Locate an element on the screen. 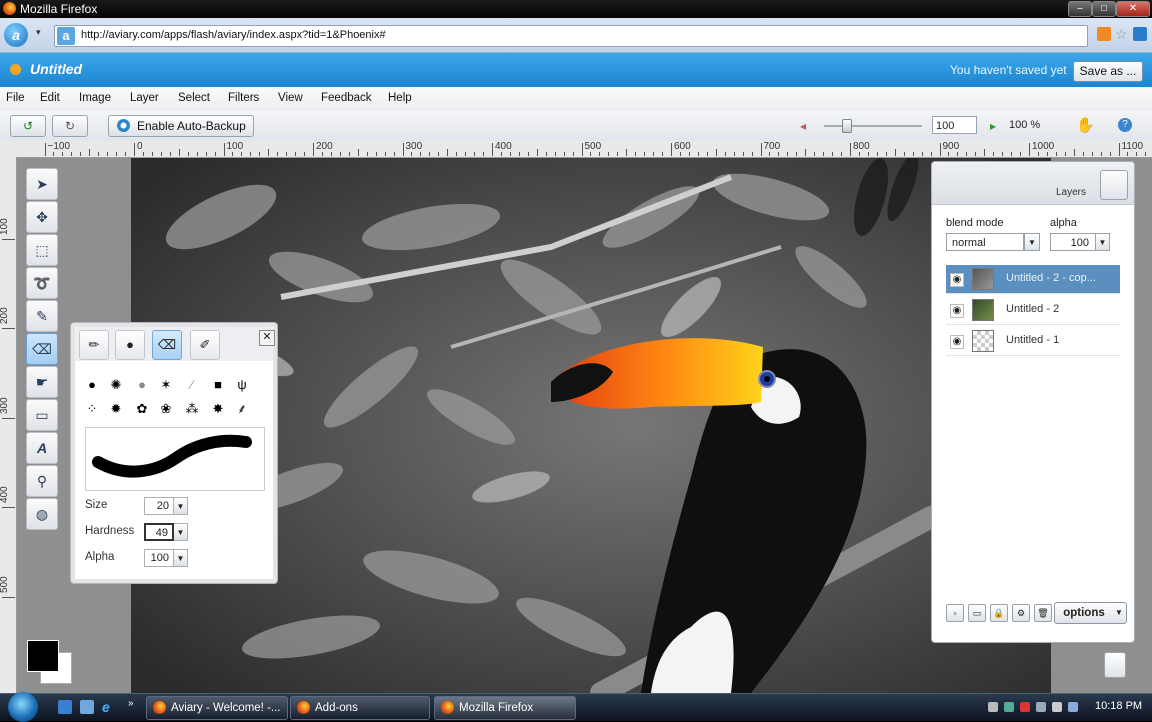 This screenshot has height=722, width=1152. help-icon: ? is located at coordinates (1125, 125).